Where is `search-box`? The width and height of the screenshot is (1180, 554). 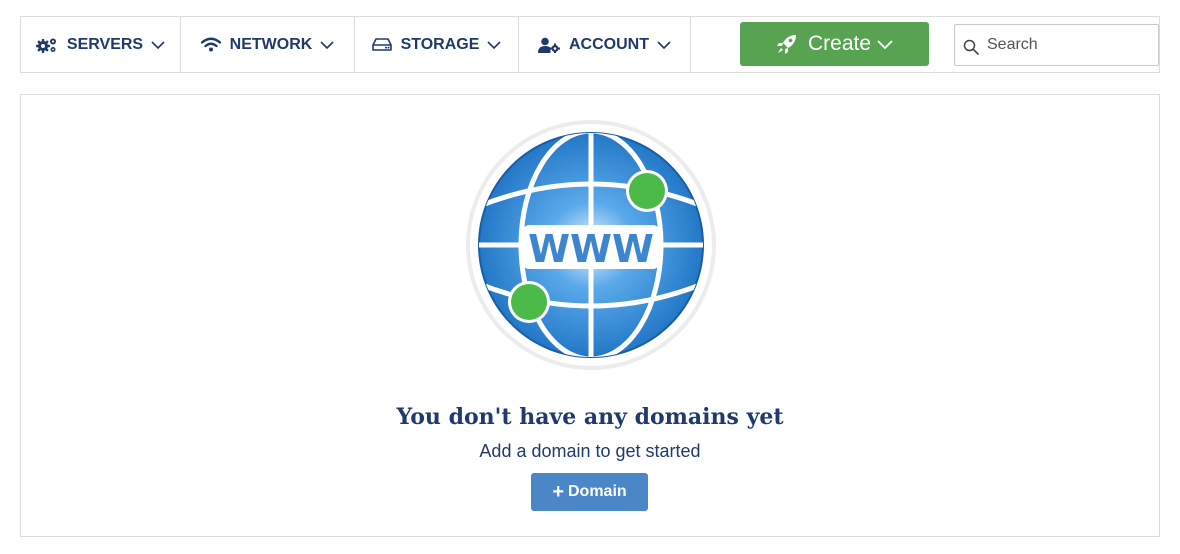 search-box is located at coordinates (1067, 45).